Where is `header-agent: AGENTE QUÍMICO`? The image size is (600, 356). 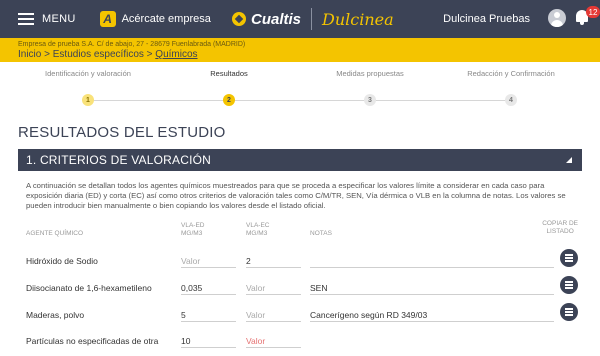
header-agent: AGENTE QUÍMICO is located at coordinates (55, 233).